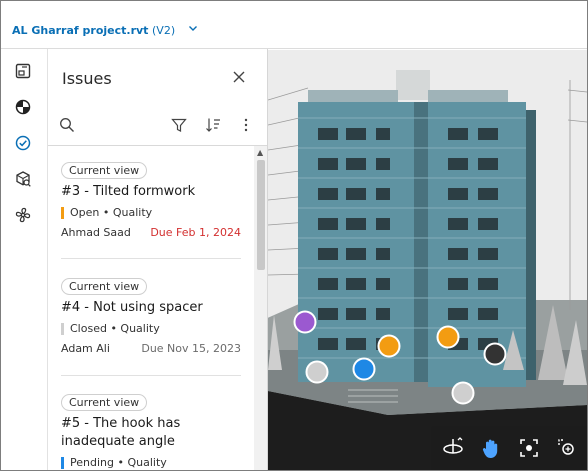  I want to click on sort-icon, so click(213, 125).